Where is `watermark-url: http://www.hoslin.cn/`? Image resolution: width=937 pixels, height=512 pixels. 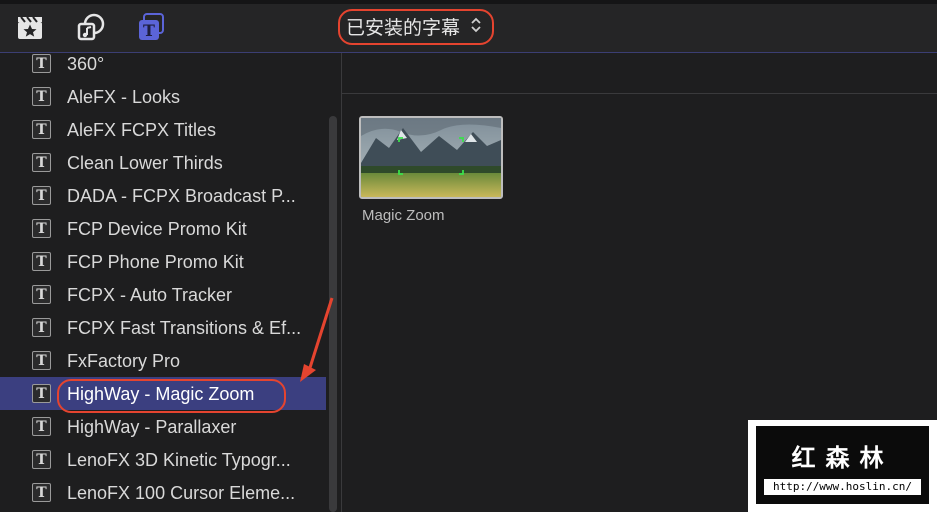 watermark-url: http://www.hoslin.cn/ is located at coordinates (842, 487).